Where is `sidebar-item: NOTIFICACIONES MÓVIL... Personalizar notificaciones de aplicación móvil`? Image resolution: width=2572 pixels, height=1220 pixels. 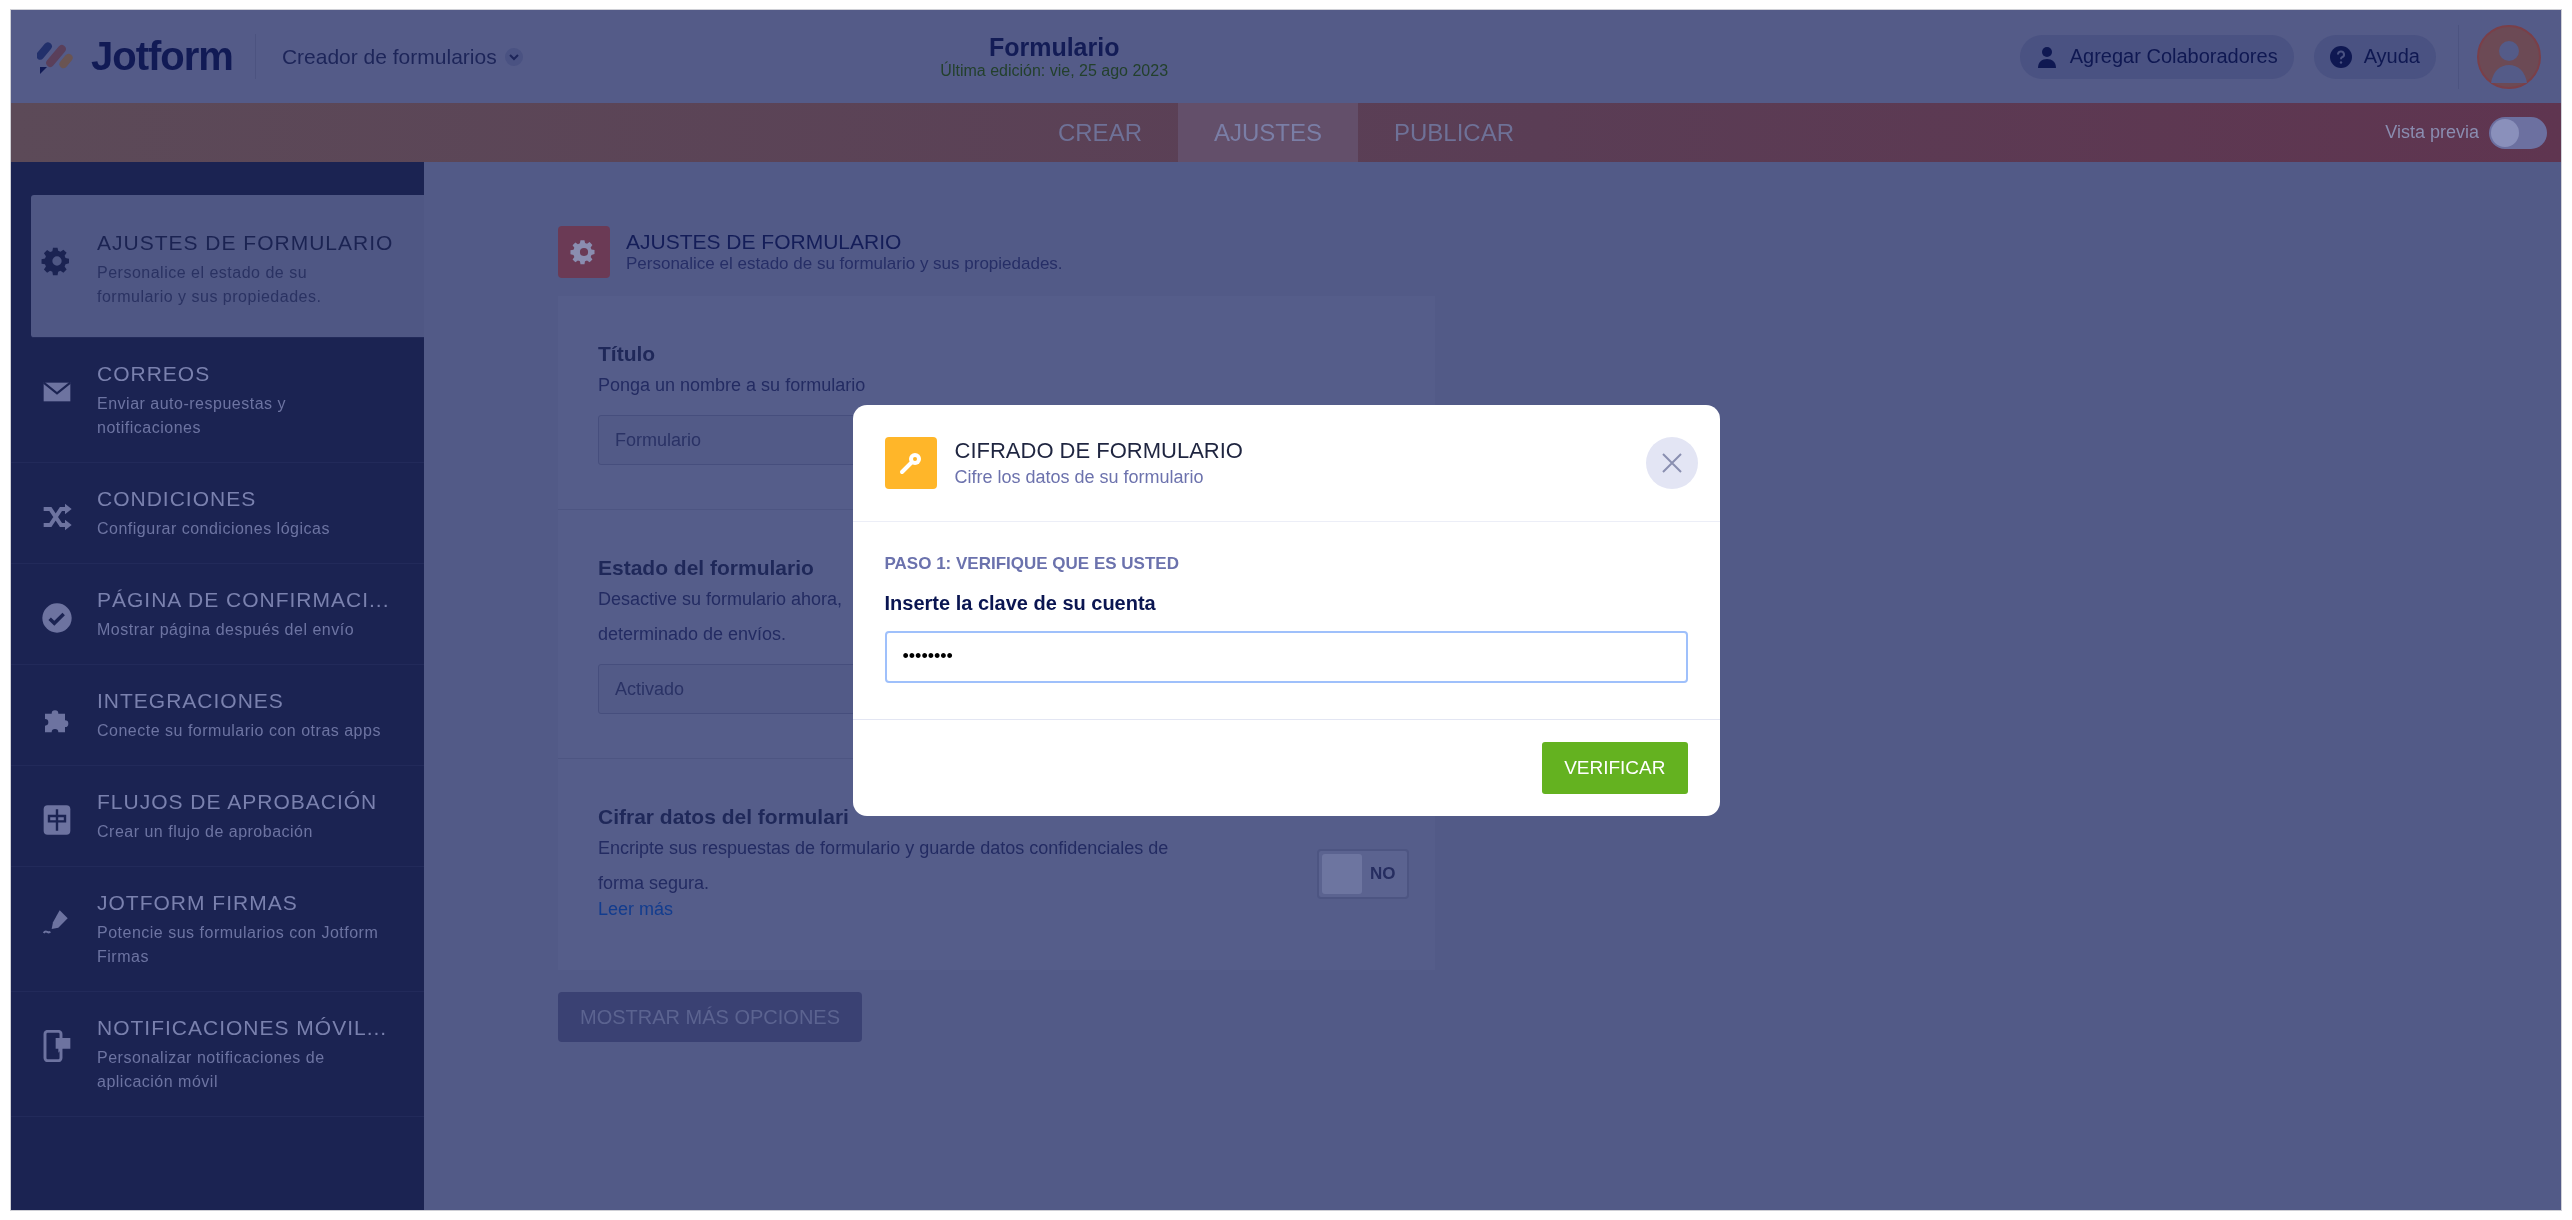
sidebar-item: NOTIFICACIONES MÓVIL... Personalizar notificaciones de aplicación móvil is located at coordinates (217, 1054).